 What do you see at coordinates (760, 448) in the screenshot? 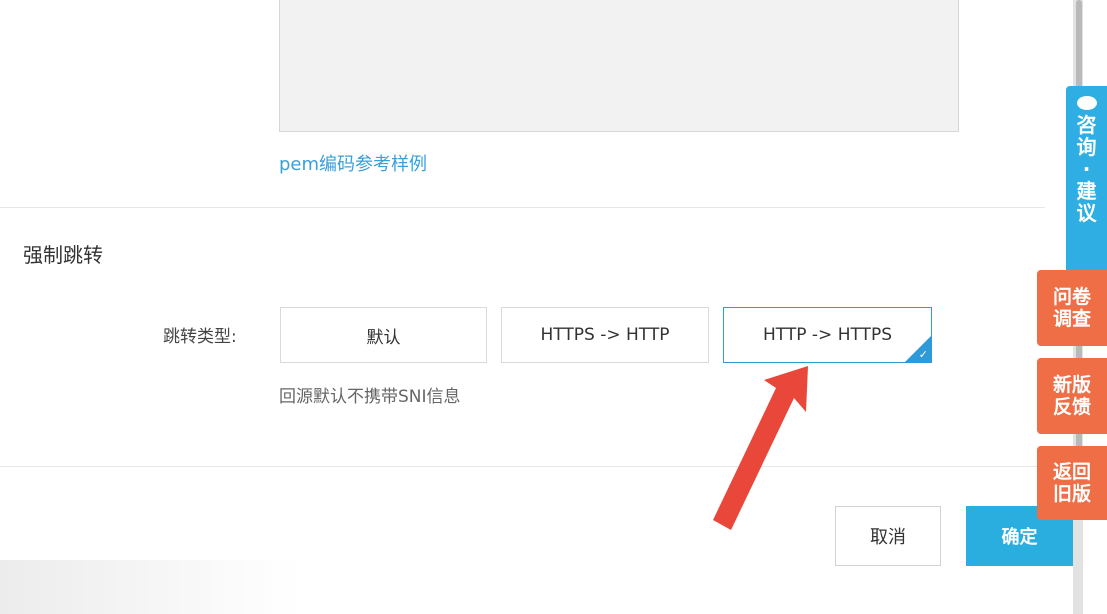
I see `annotation-arrow-icon` at bounding box center [760, 448].